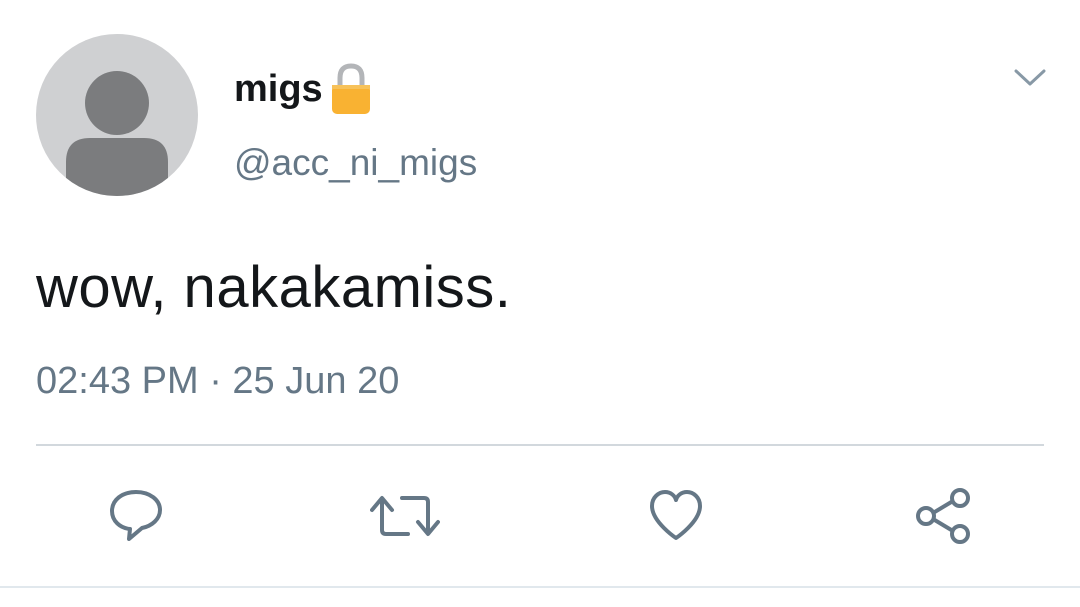 This screenshot has width=1080, height=607. I want to click on retweet-icon, so click(405, 516).